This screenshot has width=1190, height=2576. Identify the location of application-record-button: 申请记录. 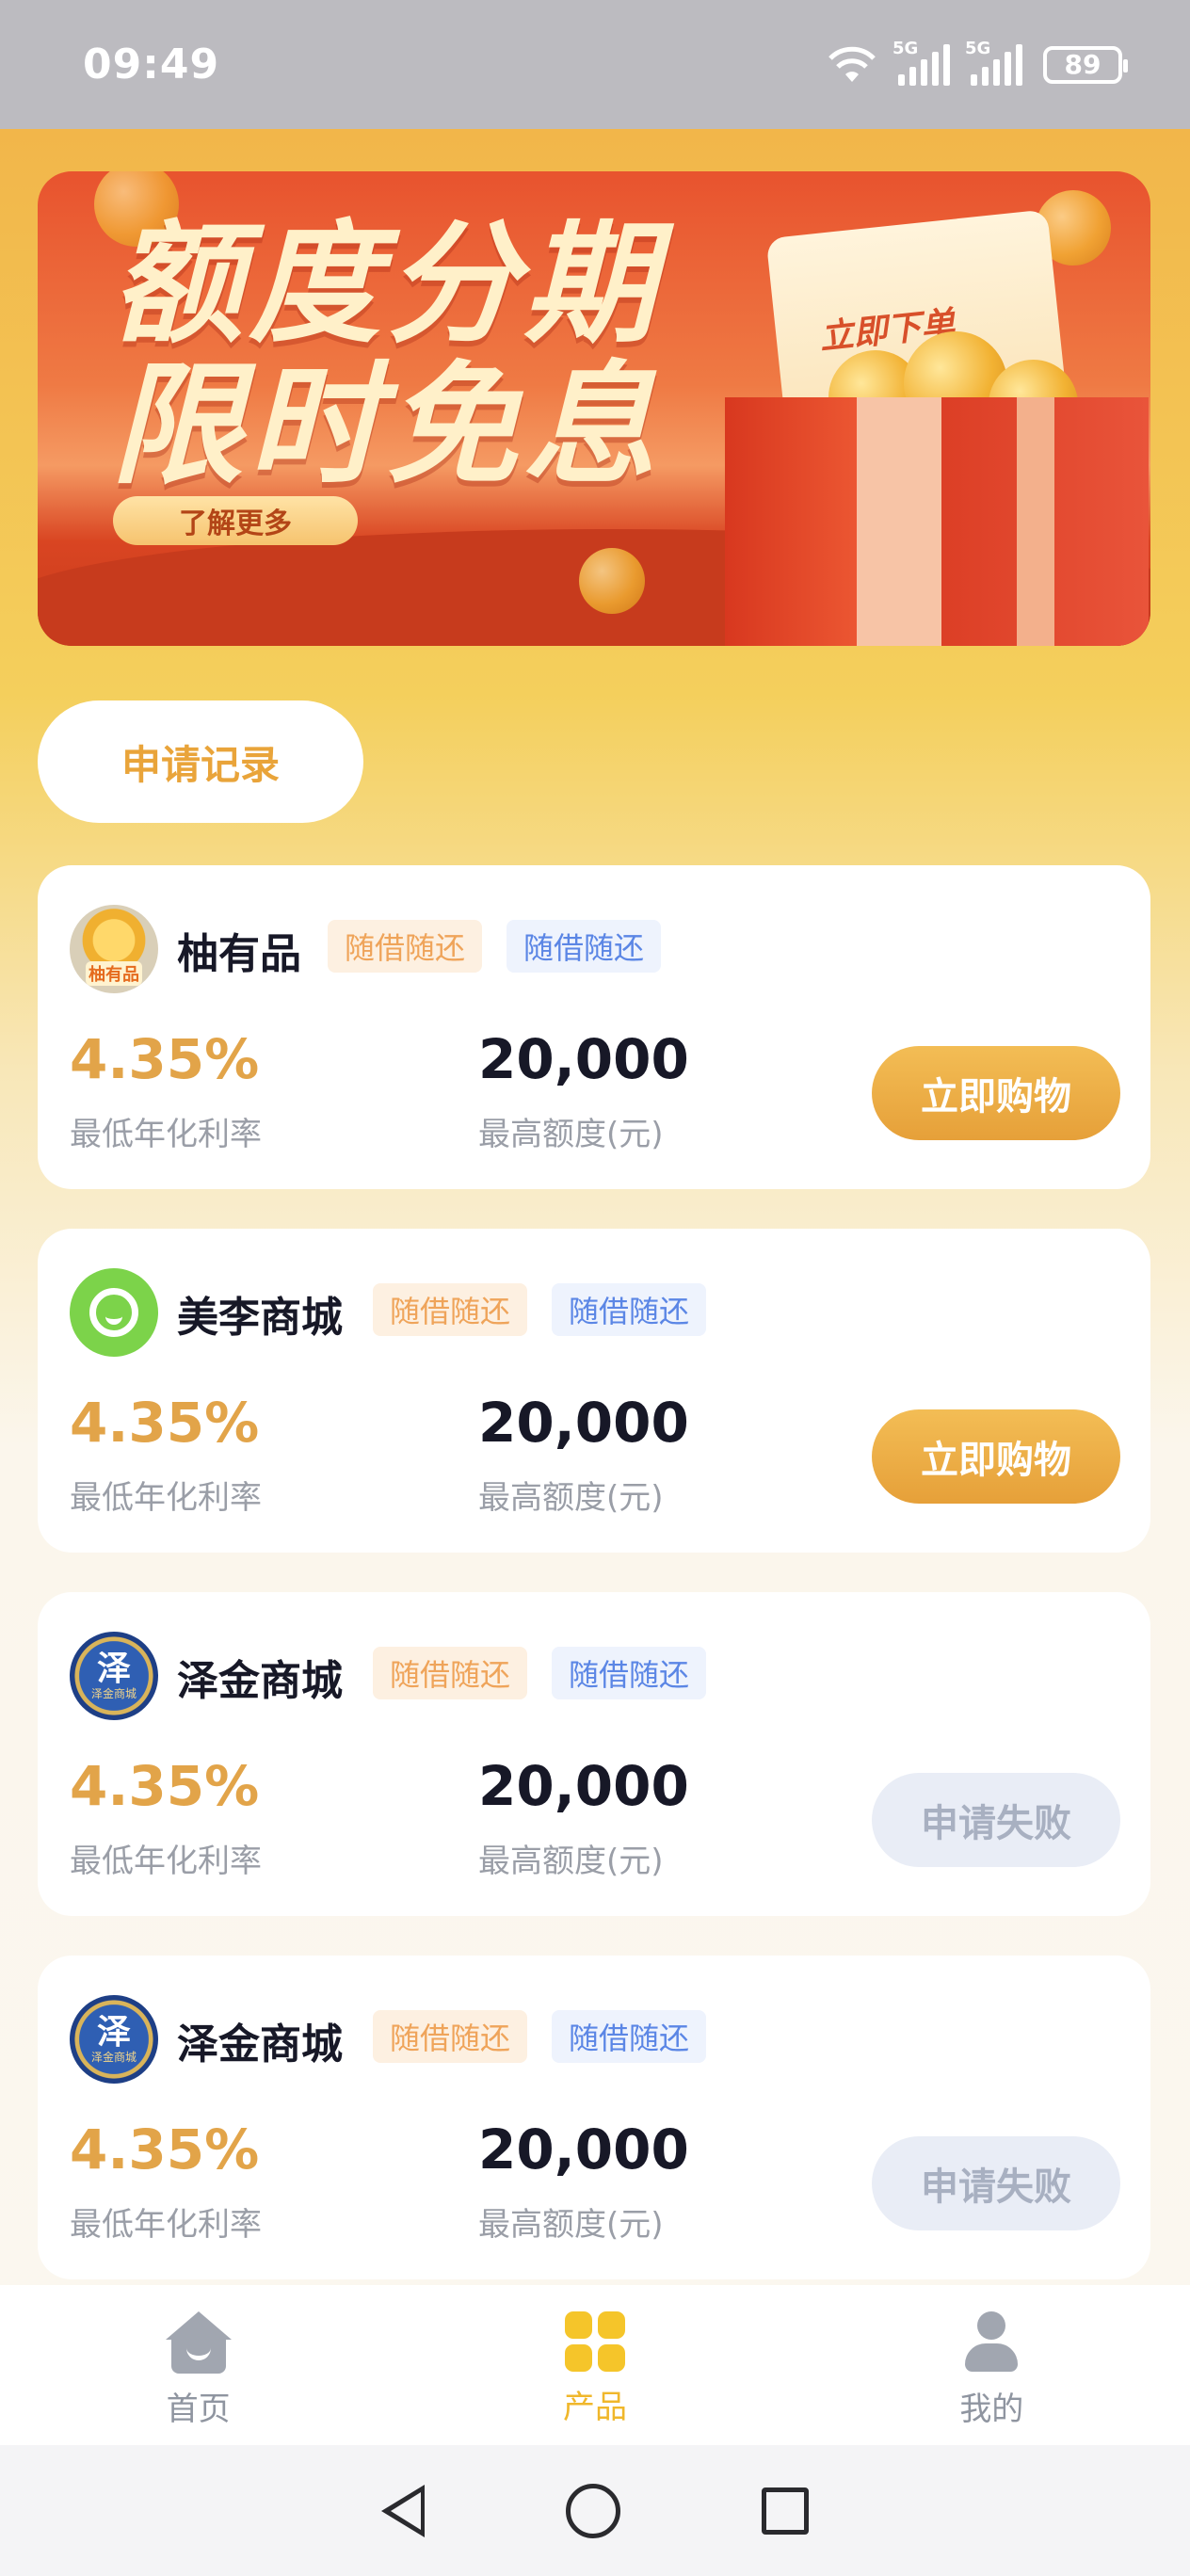
(200, 761).